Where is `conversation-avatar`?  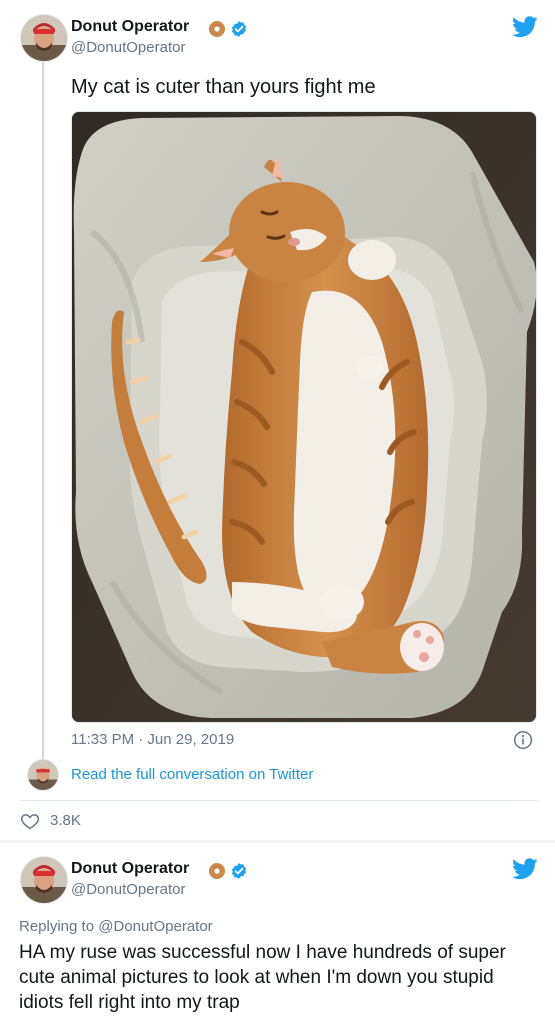 conversation-avatar is located at coordinates (43, 775).